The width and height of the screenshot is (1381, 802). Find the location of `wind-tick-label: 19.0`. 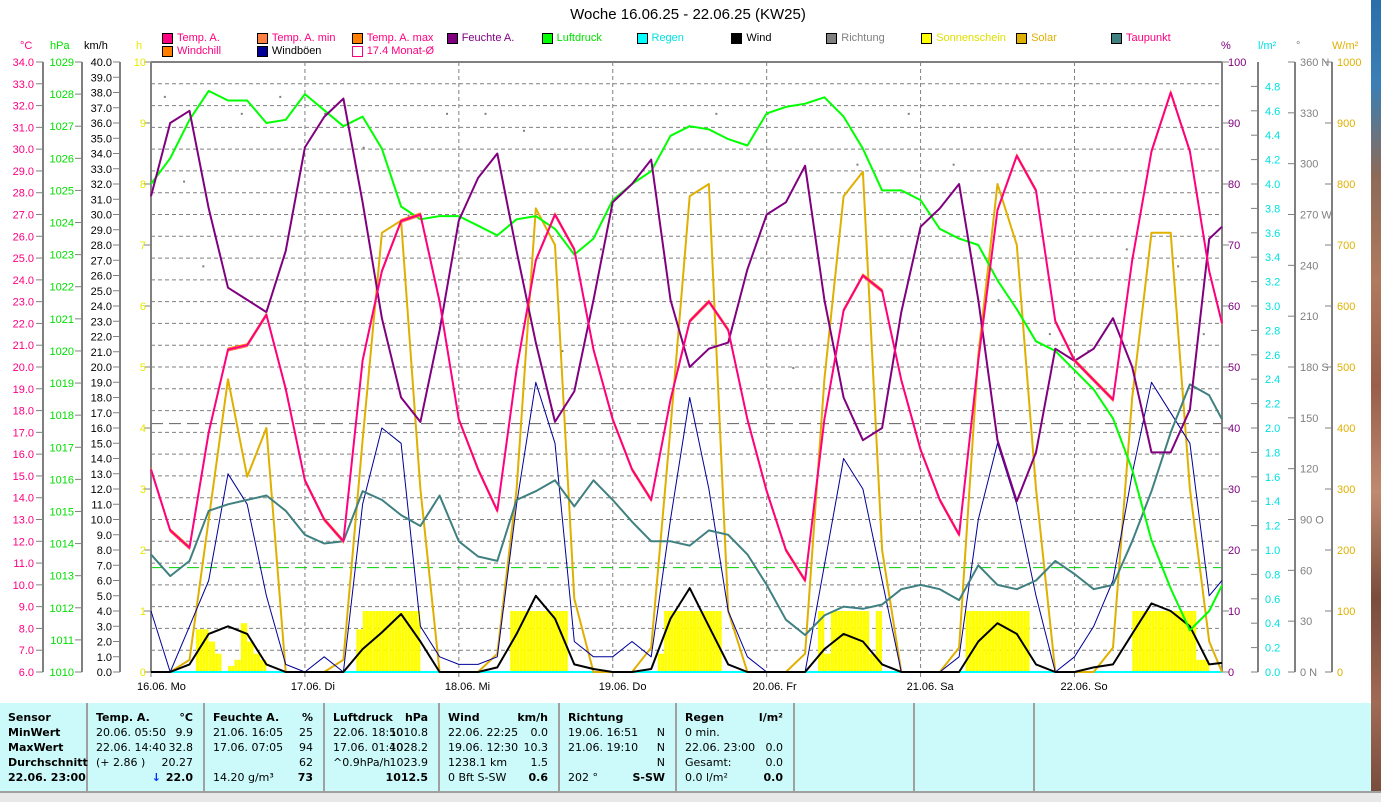

wind-tick-label: 19.0 is located at coordinates (101, 383).